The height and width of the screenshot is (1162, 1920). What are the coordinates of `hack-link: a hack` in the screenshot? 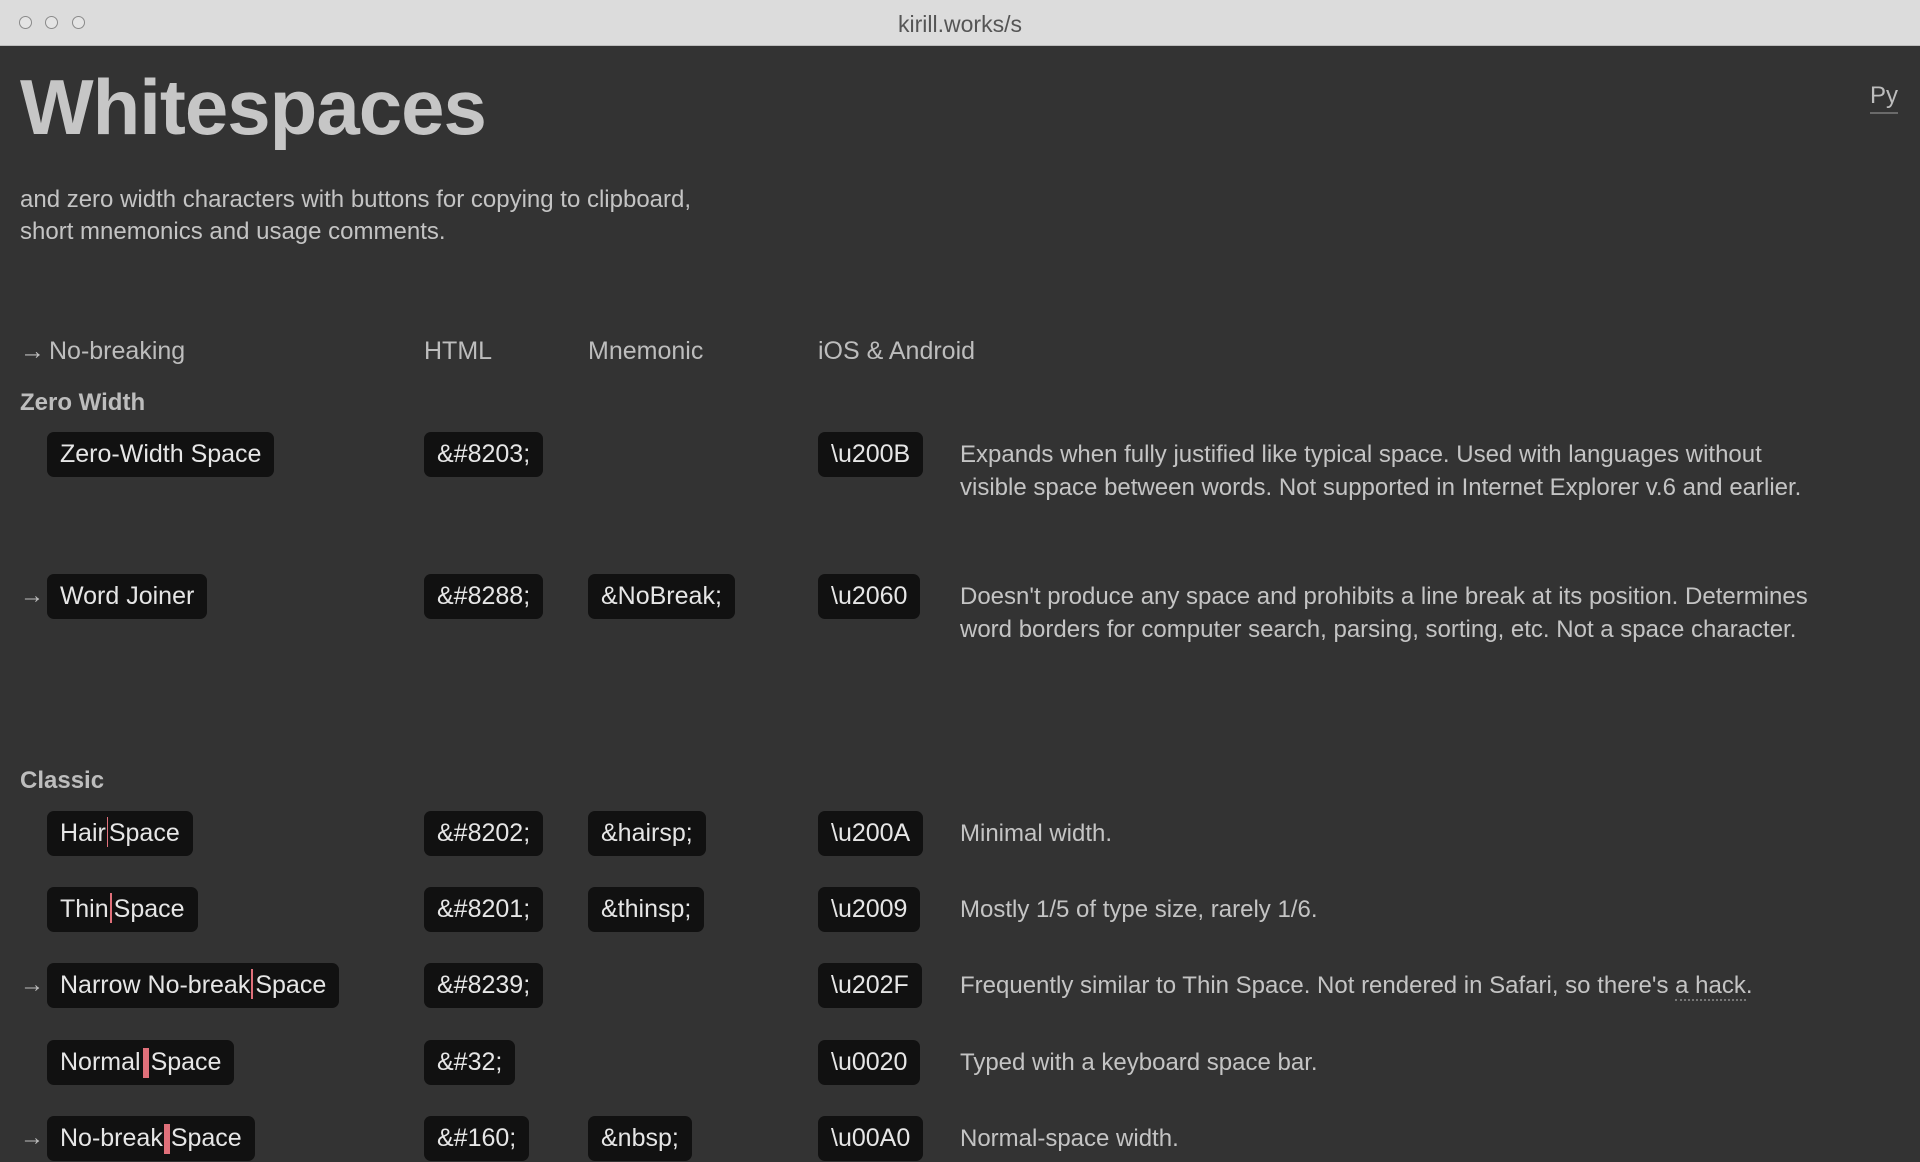 It's located at (1710, 986).